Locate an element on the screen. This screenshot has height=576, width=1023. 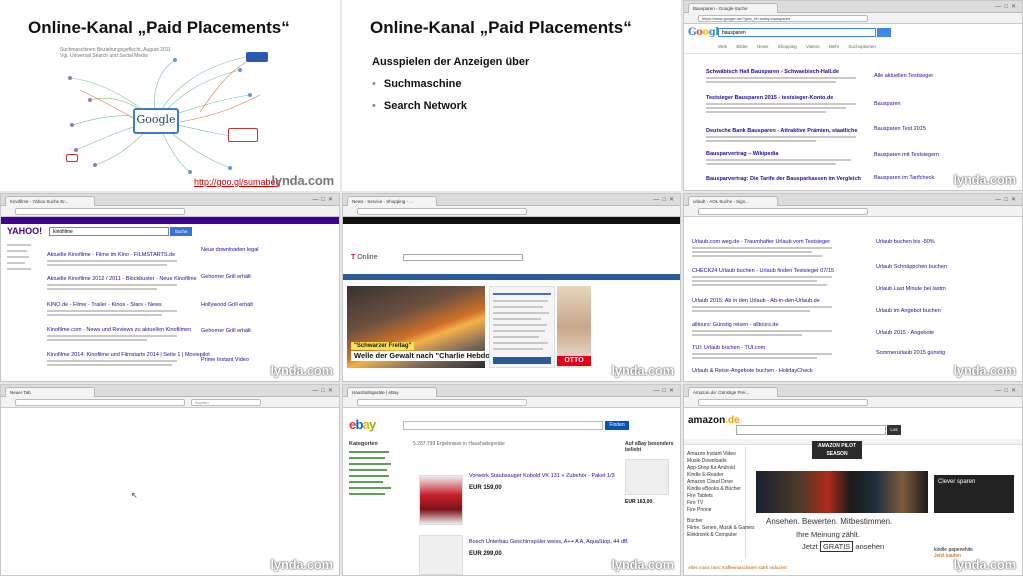
ad-link: Urlaub 2015 - Angebote is located at coordinates (905, 333).